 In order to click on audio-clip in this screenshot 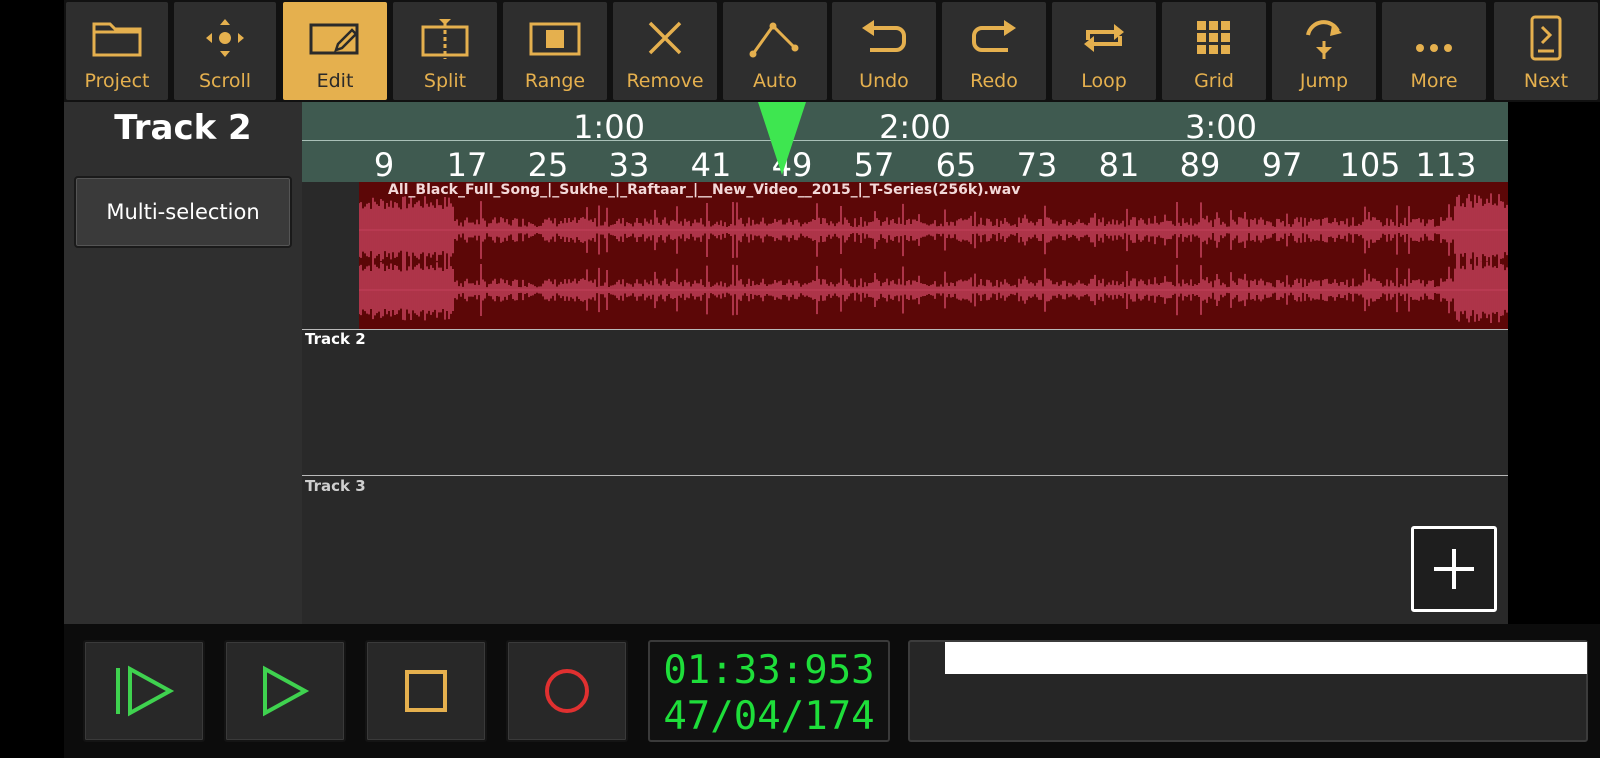, I will do `click(933, 255)`.